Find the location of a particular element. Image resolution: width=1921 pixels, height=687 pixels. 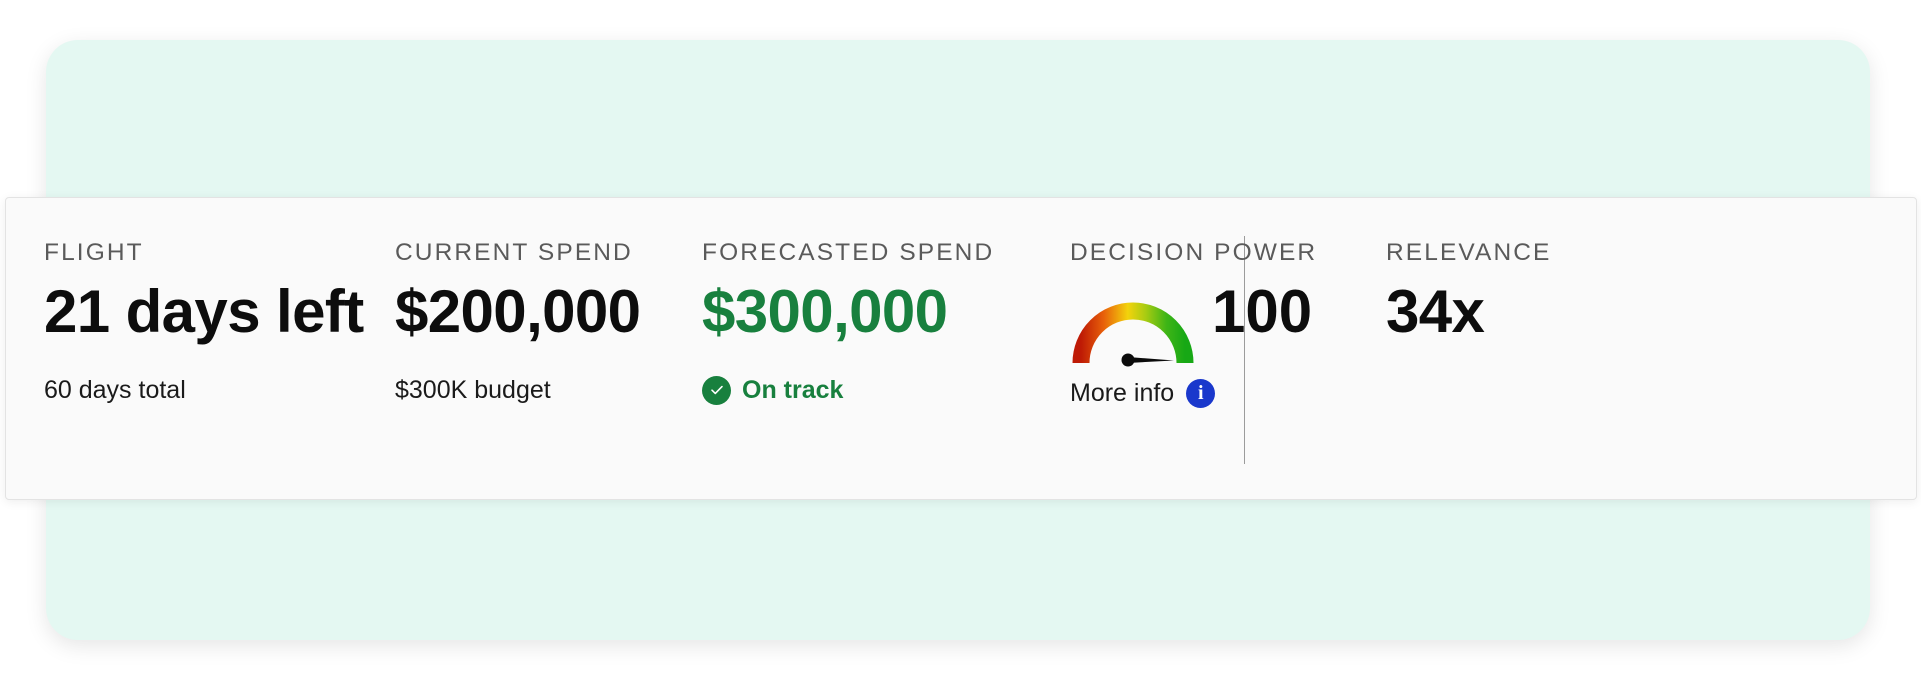

metric-current-spend-label: CURRENT SPEND is located at coordinates (514, 252).